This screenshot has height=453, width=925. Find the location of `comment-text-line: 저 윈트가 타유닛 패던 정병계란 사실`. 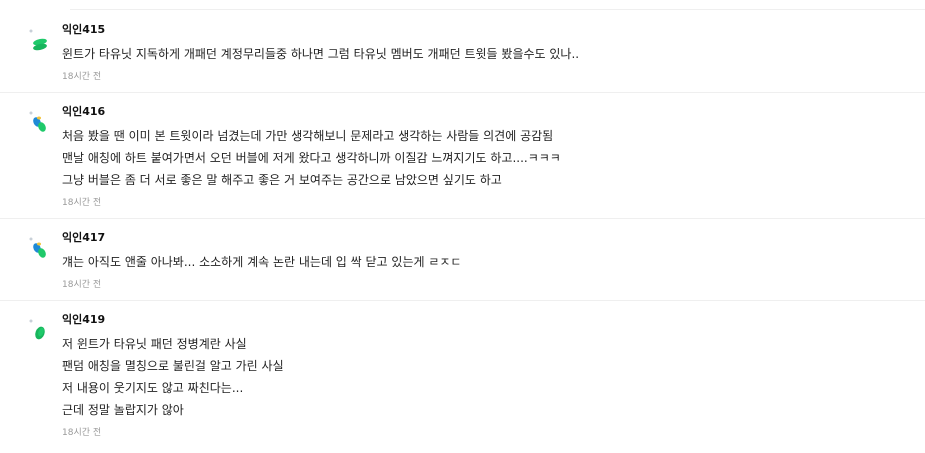

comment-text-line: 저 윈트가 타유닛 패던 정병계란 사실 is located at coordinates (154, 344).